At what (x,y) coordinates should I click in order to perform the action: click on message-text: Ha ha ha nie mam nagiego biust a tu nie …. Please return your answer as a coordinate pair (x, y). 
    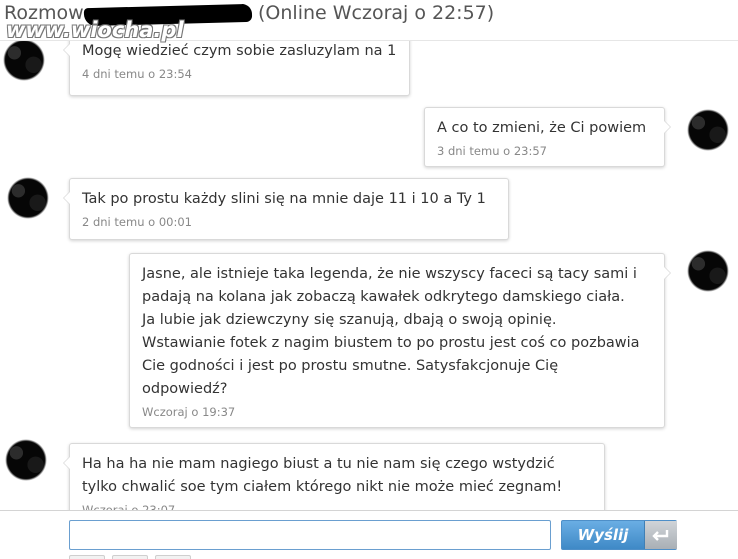
    Looking at the image, I should click on (337, 476).